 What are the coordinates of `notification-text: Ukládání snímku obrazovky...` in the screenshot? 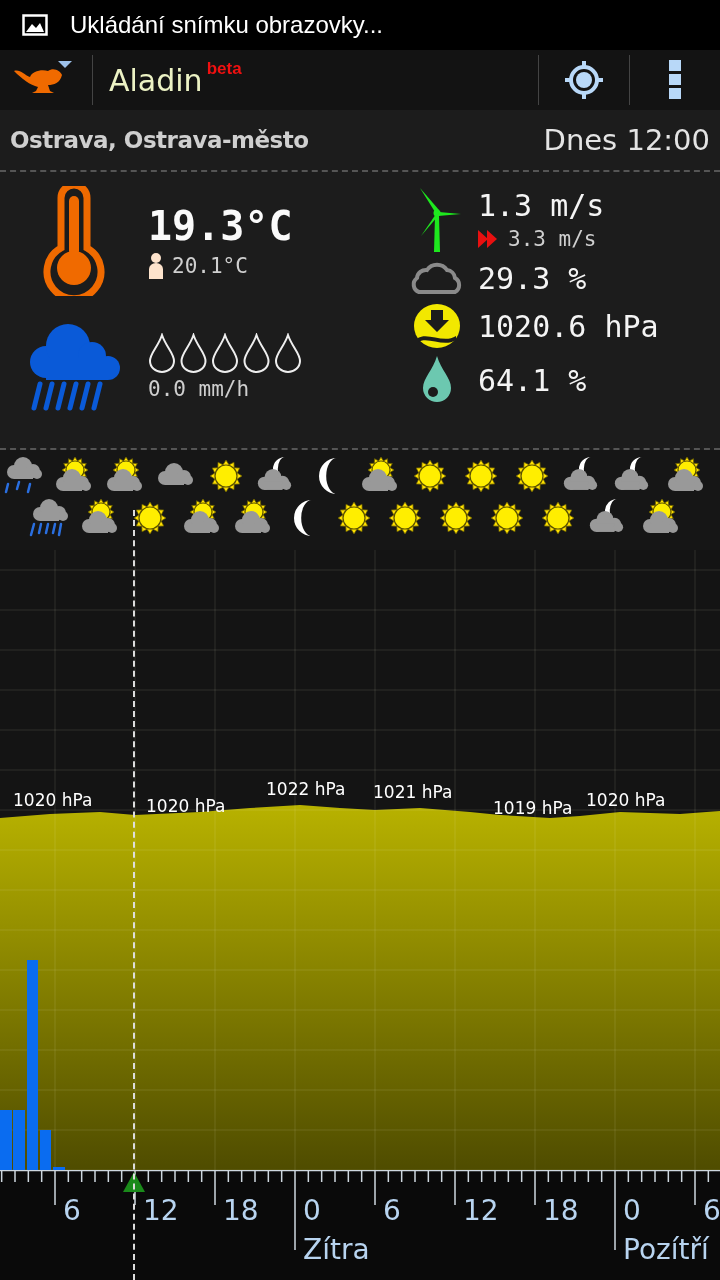 It's located at (227, 25).